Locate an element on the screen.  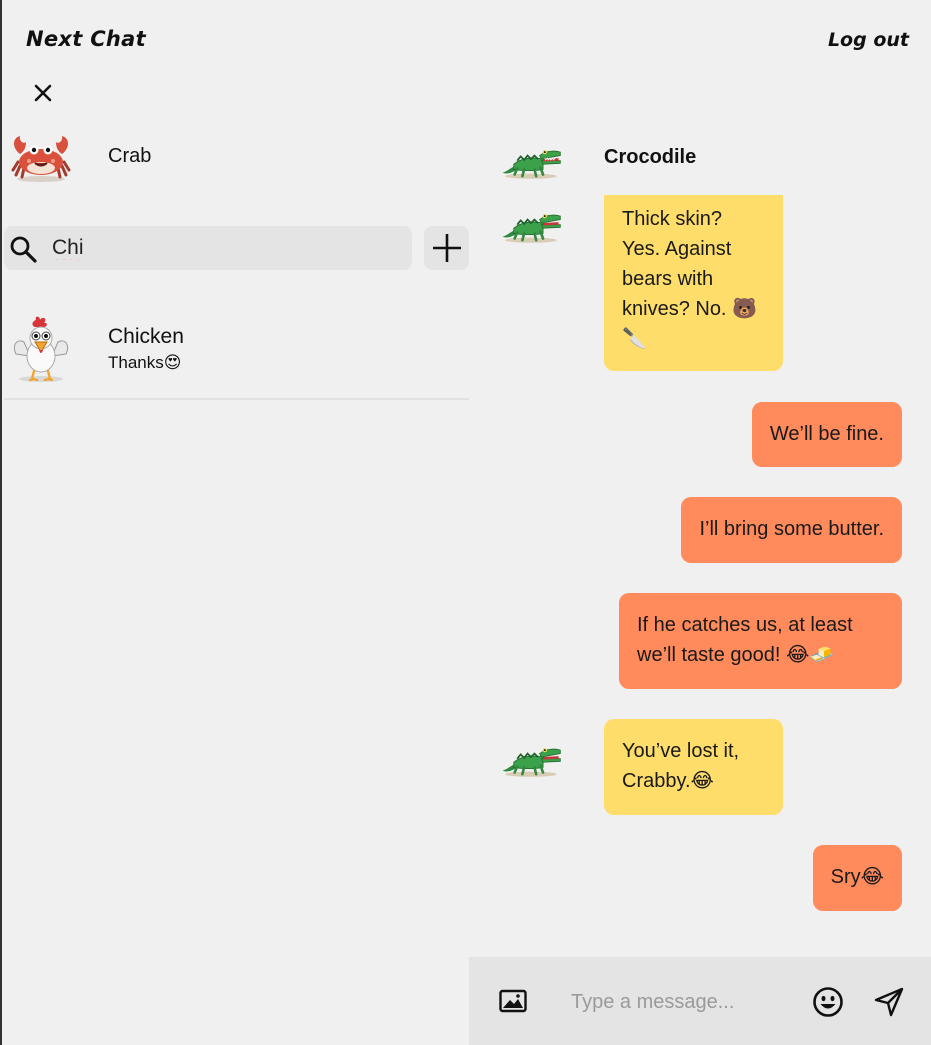
attach-image-button is located at coordinates (513, 1003).